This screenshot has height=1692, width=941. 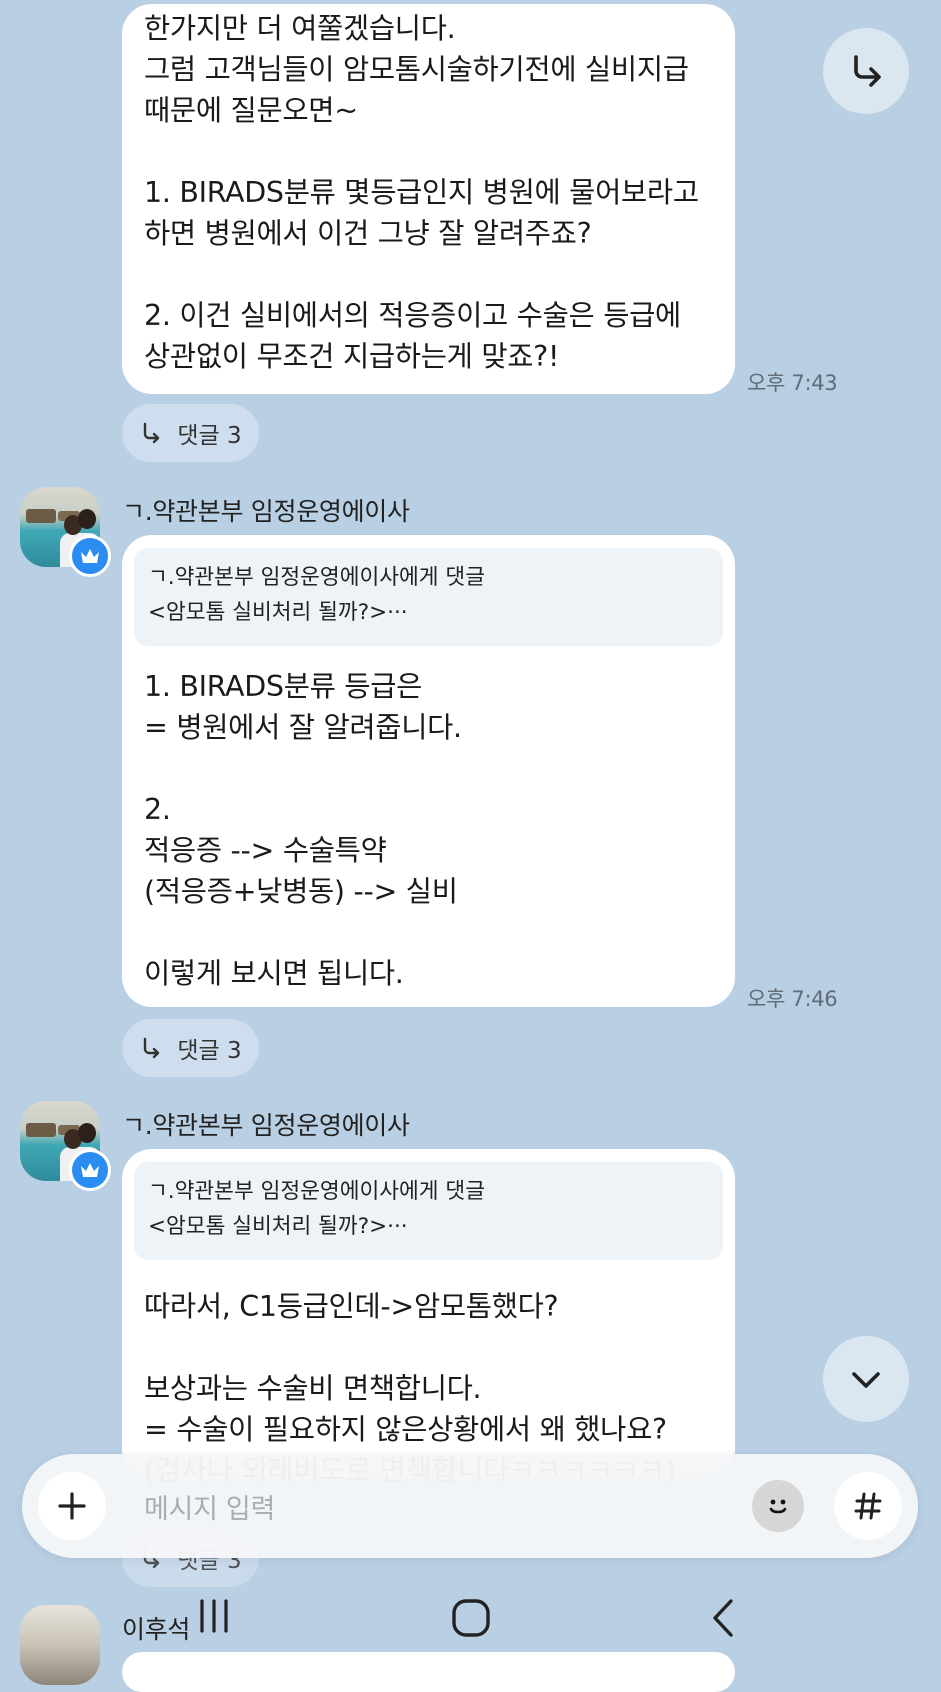 What do you see at coordinates (470, 1506) in the screenshot?
I see `message-input-bar: 메시지 입력` at bounding box center [470, 1506].